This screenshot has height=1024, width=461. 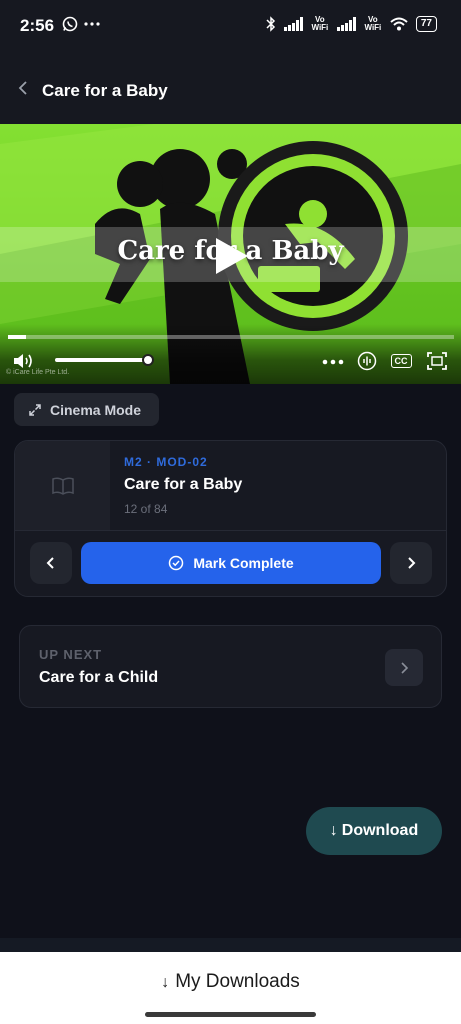 What do you see at coordinates (230, 666) in the screenshot?
I see `up-next-card: UP NEXT Care for a Child` at bounding box center [230, 666].